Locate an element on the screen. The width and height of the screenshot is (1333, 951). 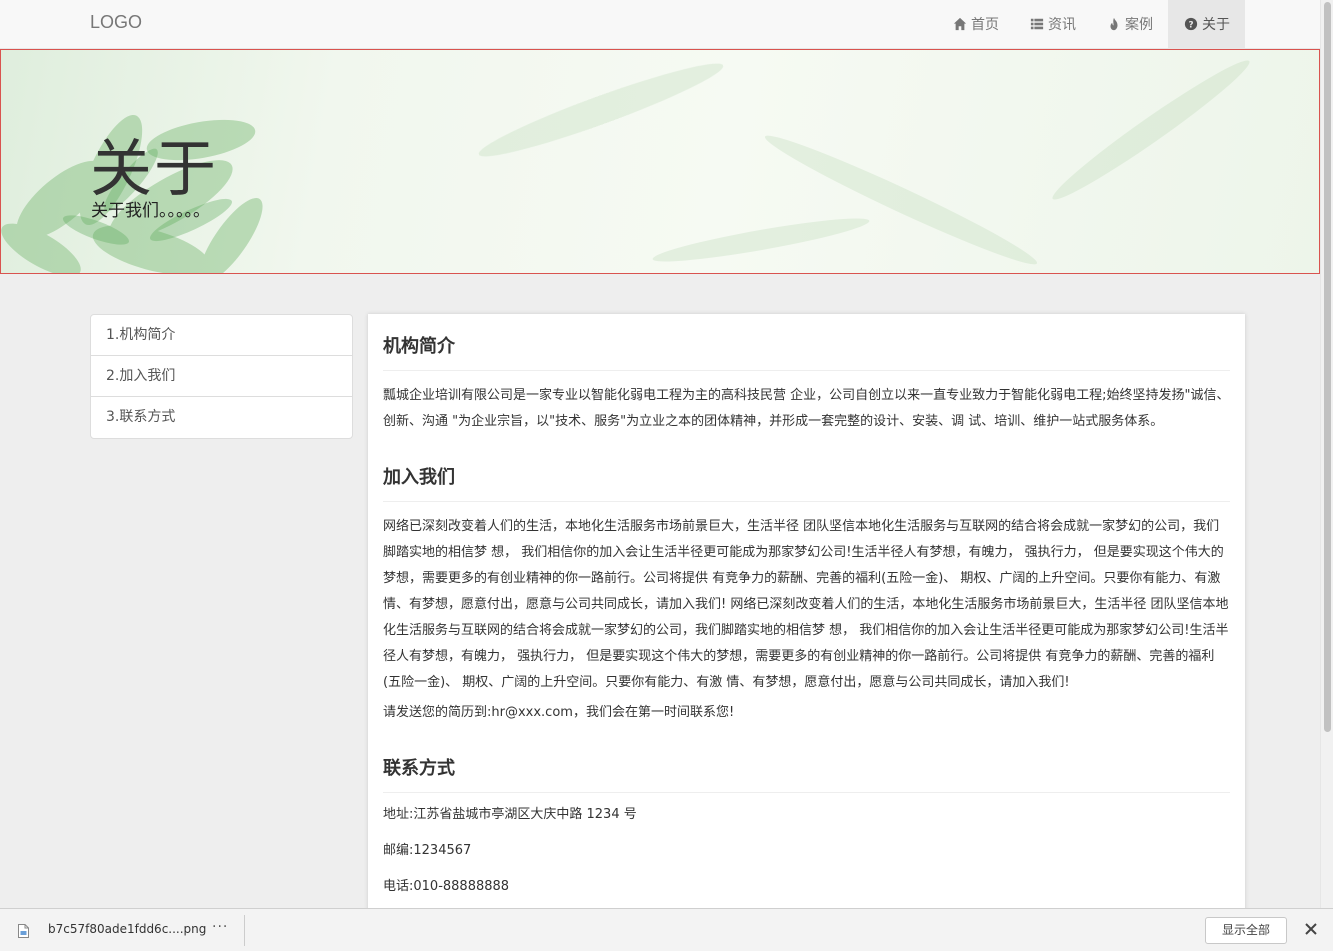
section-heading-intro: 机构简介 is located at coordinates (806, 342).